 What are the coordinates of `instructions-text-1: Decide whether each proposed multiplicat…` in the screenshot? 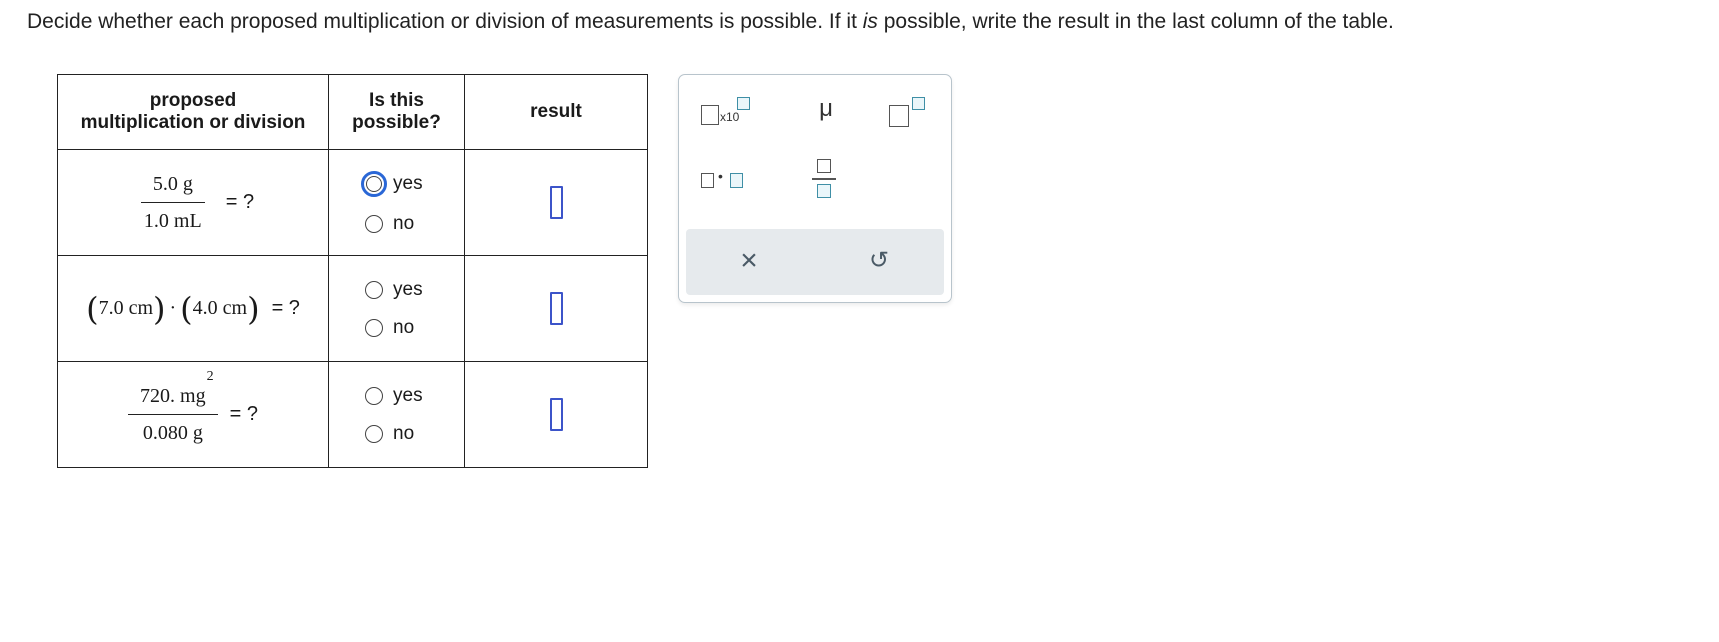 It's located at (445, 21).